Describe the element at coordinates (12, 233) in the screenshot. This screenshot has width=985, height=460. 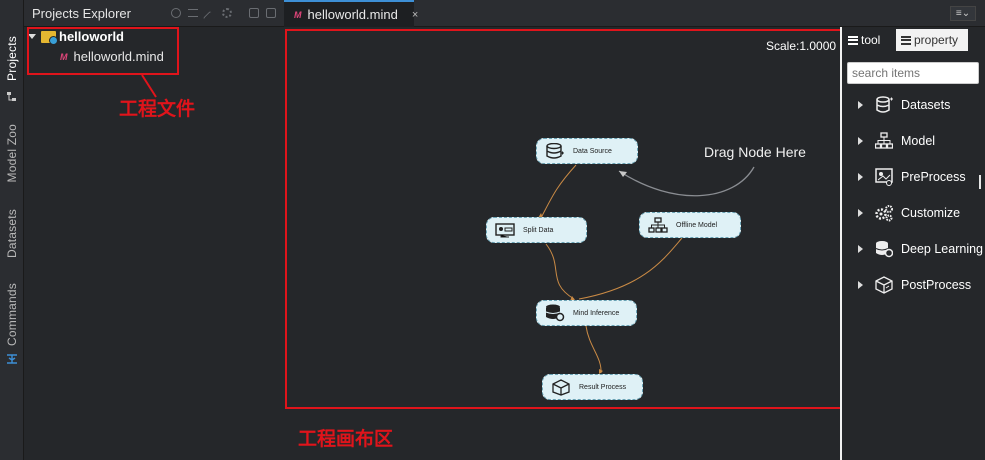
I see `sidebar-tab-datasets: Datasets` at that location.